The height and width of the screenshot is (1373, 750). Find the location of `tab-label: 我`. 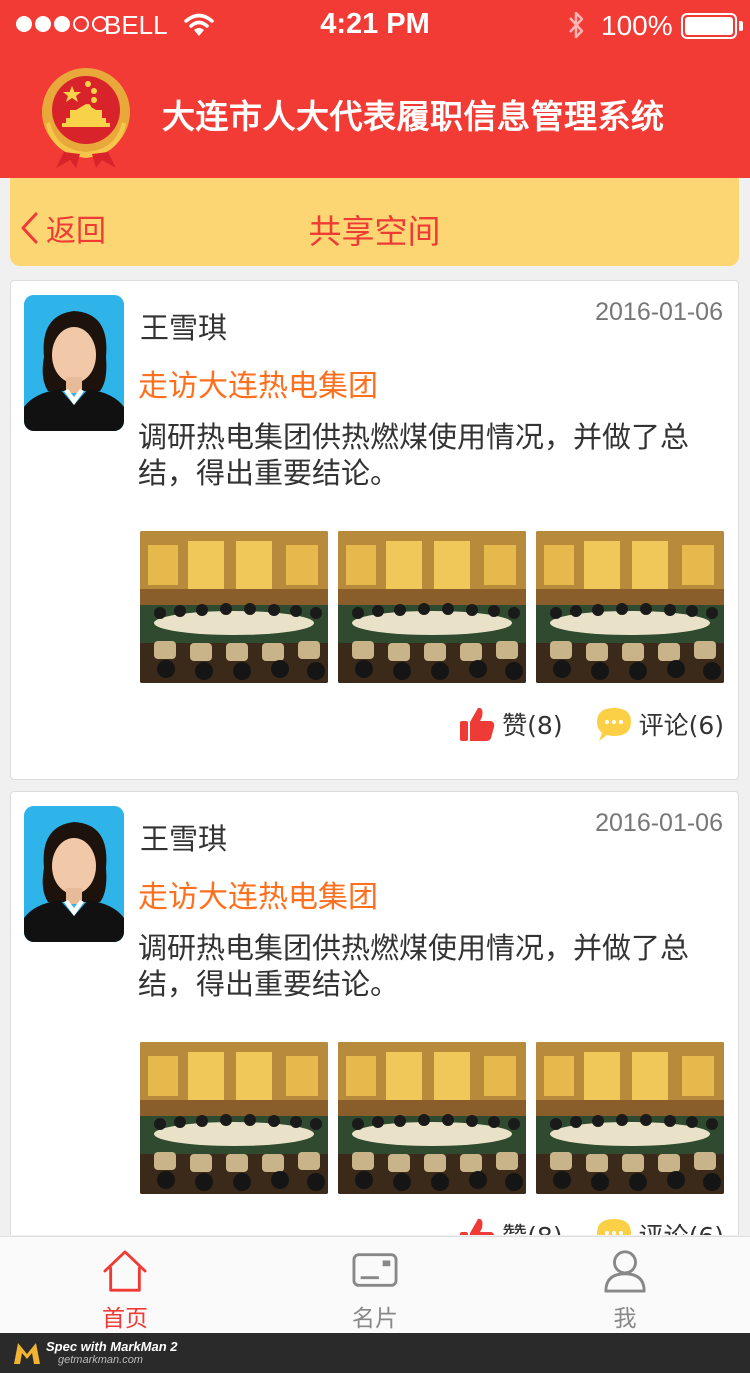

tab-label: 我 is located at coordinates (625, 1319).